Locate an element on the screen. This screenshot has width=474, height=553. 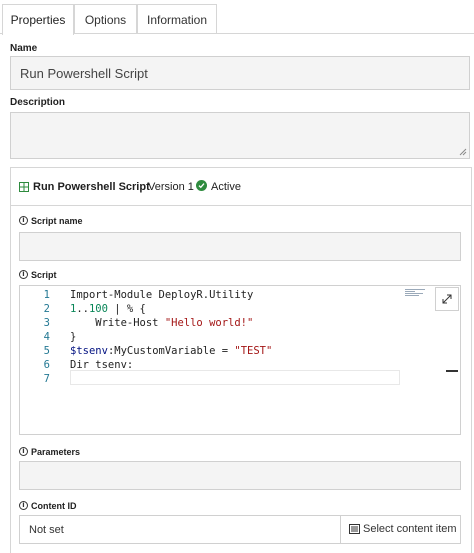
tab-bar: Properties Options Information is located at coordinates (237, 17).